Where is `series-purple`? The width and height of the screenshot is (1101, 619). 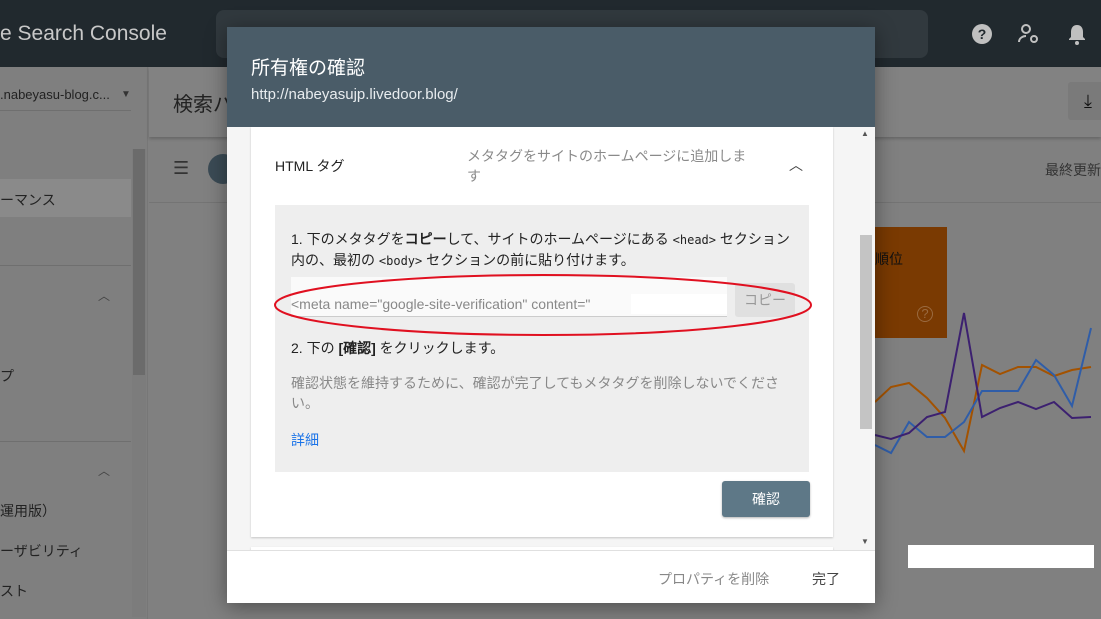
series-purple is located at coordinates (983, 376).